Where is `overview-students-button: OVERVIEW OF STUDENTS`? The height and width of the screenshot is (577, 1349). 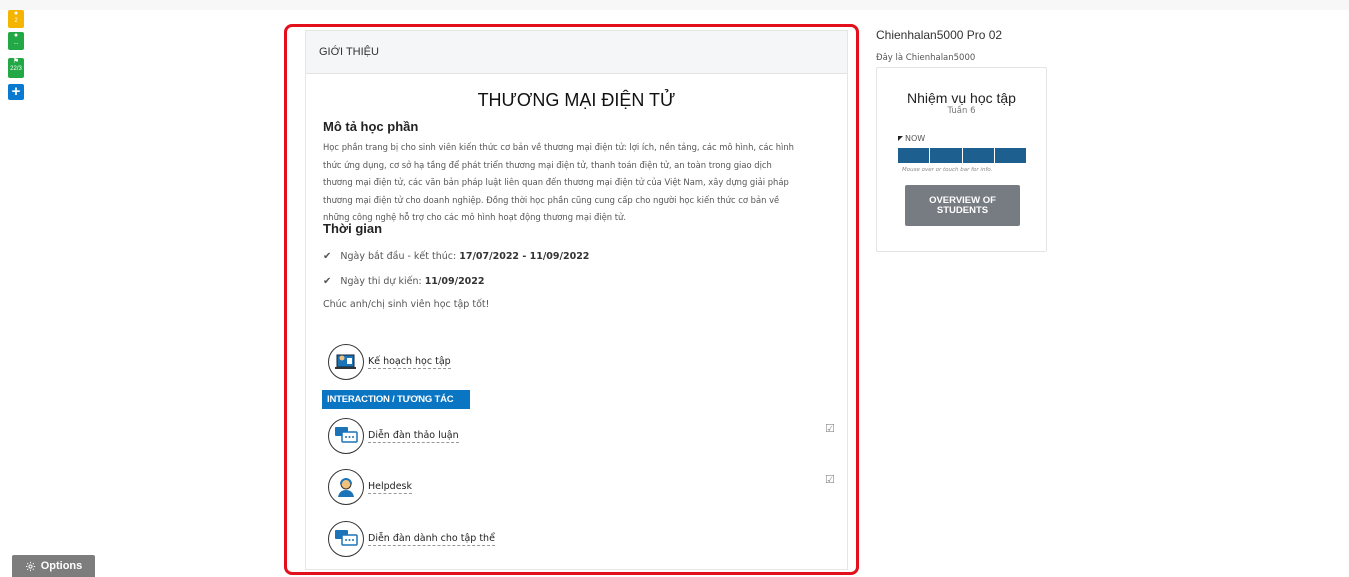 overview-students-button: OVERVIEW OF STUDENTS is located at coordinates (962, 205).